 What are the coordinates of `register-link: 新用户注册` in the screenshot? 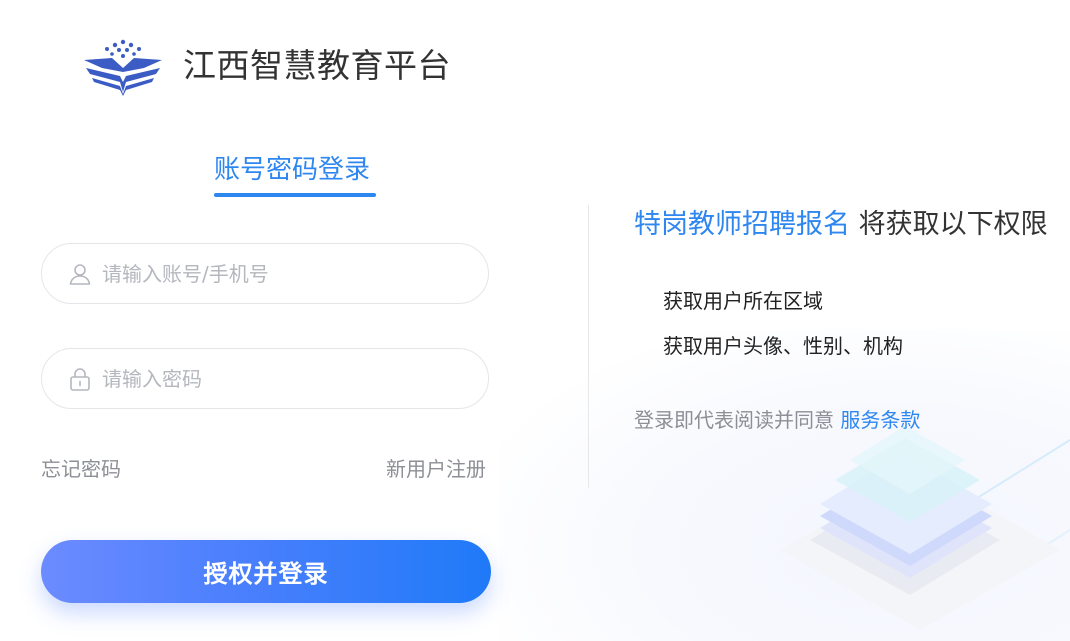 It's located at (436, 469).